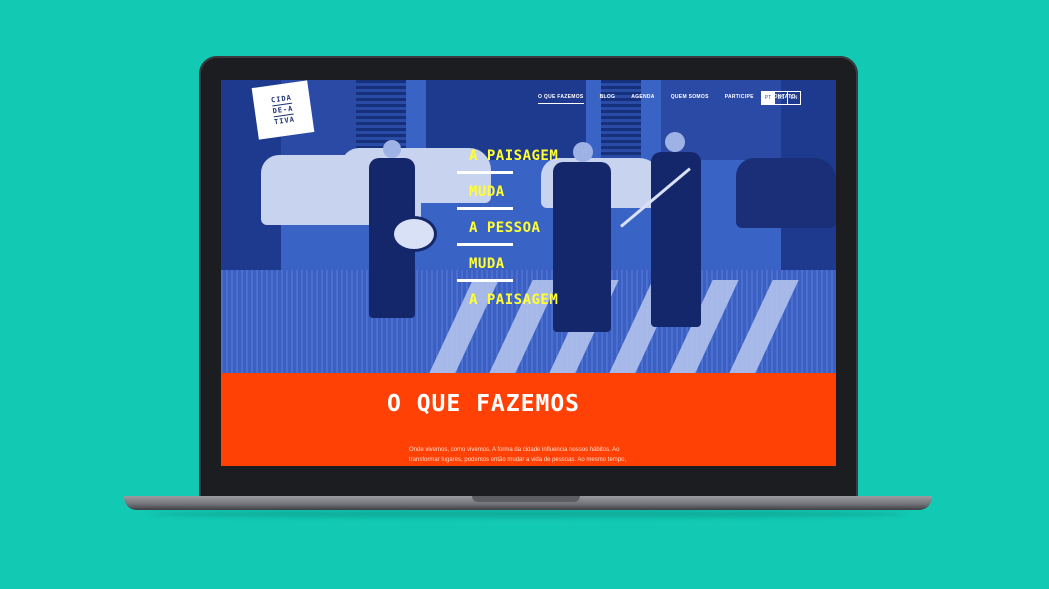  What do you see at coordinates (786, 193) in the screenshot?
I see `car` at bounding box center [786, 193].